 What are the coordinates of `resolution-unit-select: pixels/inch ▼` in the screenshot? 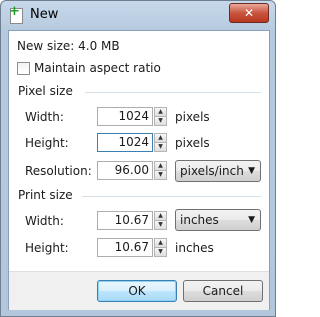 It's located at (218, 171).